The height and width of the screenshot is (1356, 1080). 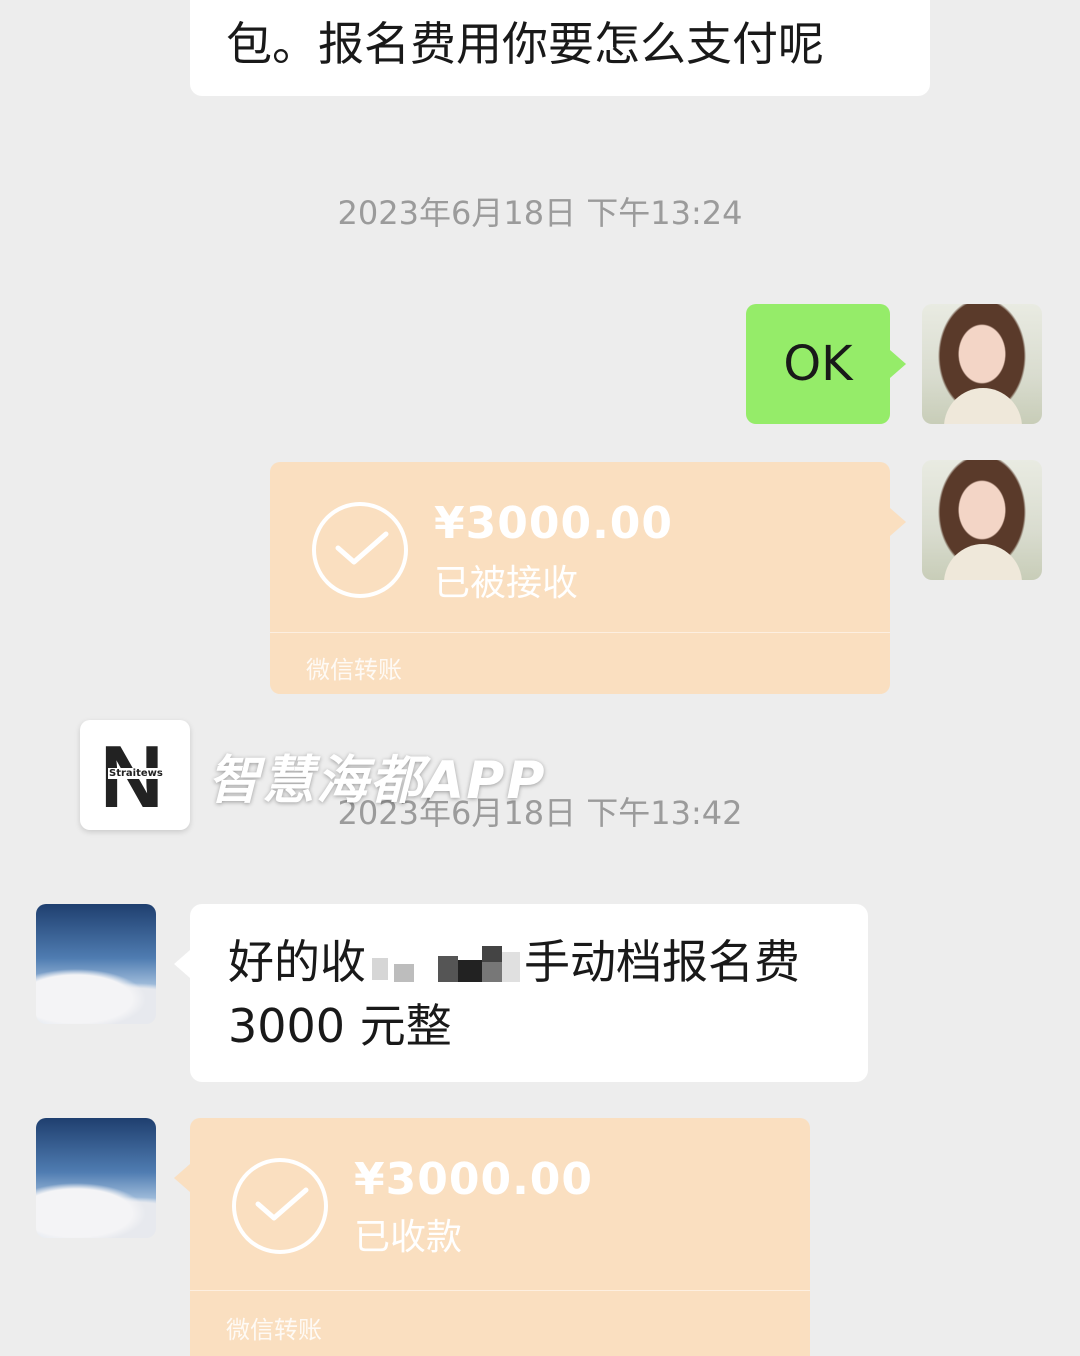 What do you see at coordinates (445, 966) in the screenshot?
I see `mosaic-redaction` at bounding box center [445, 966].